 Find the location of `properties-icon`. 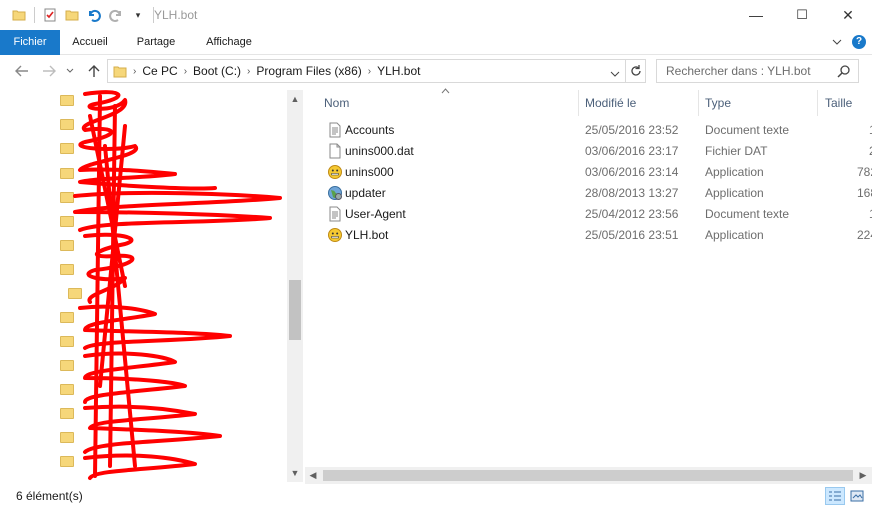

properties-icon is located at coordinates (50, 15).